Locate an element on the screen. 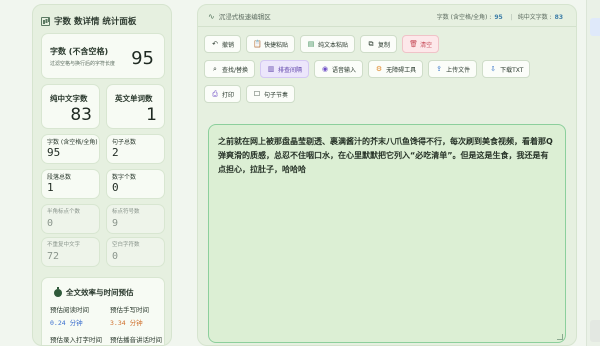 The image size is (600, 346). pure-chinese-card: 纯中文字数 83 is located at coordinates (70, 106).